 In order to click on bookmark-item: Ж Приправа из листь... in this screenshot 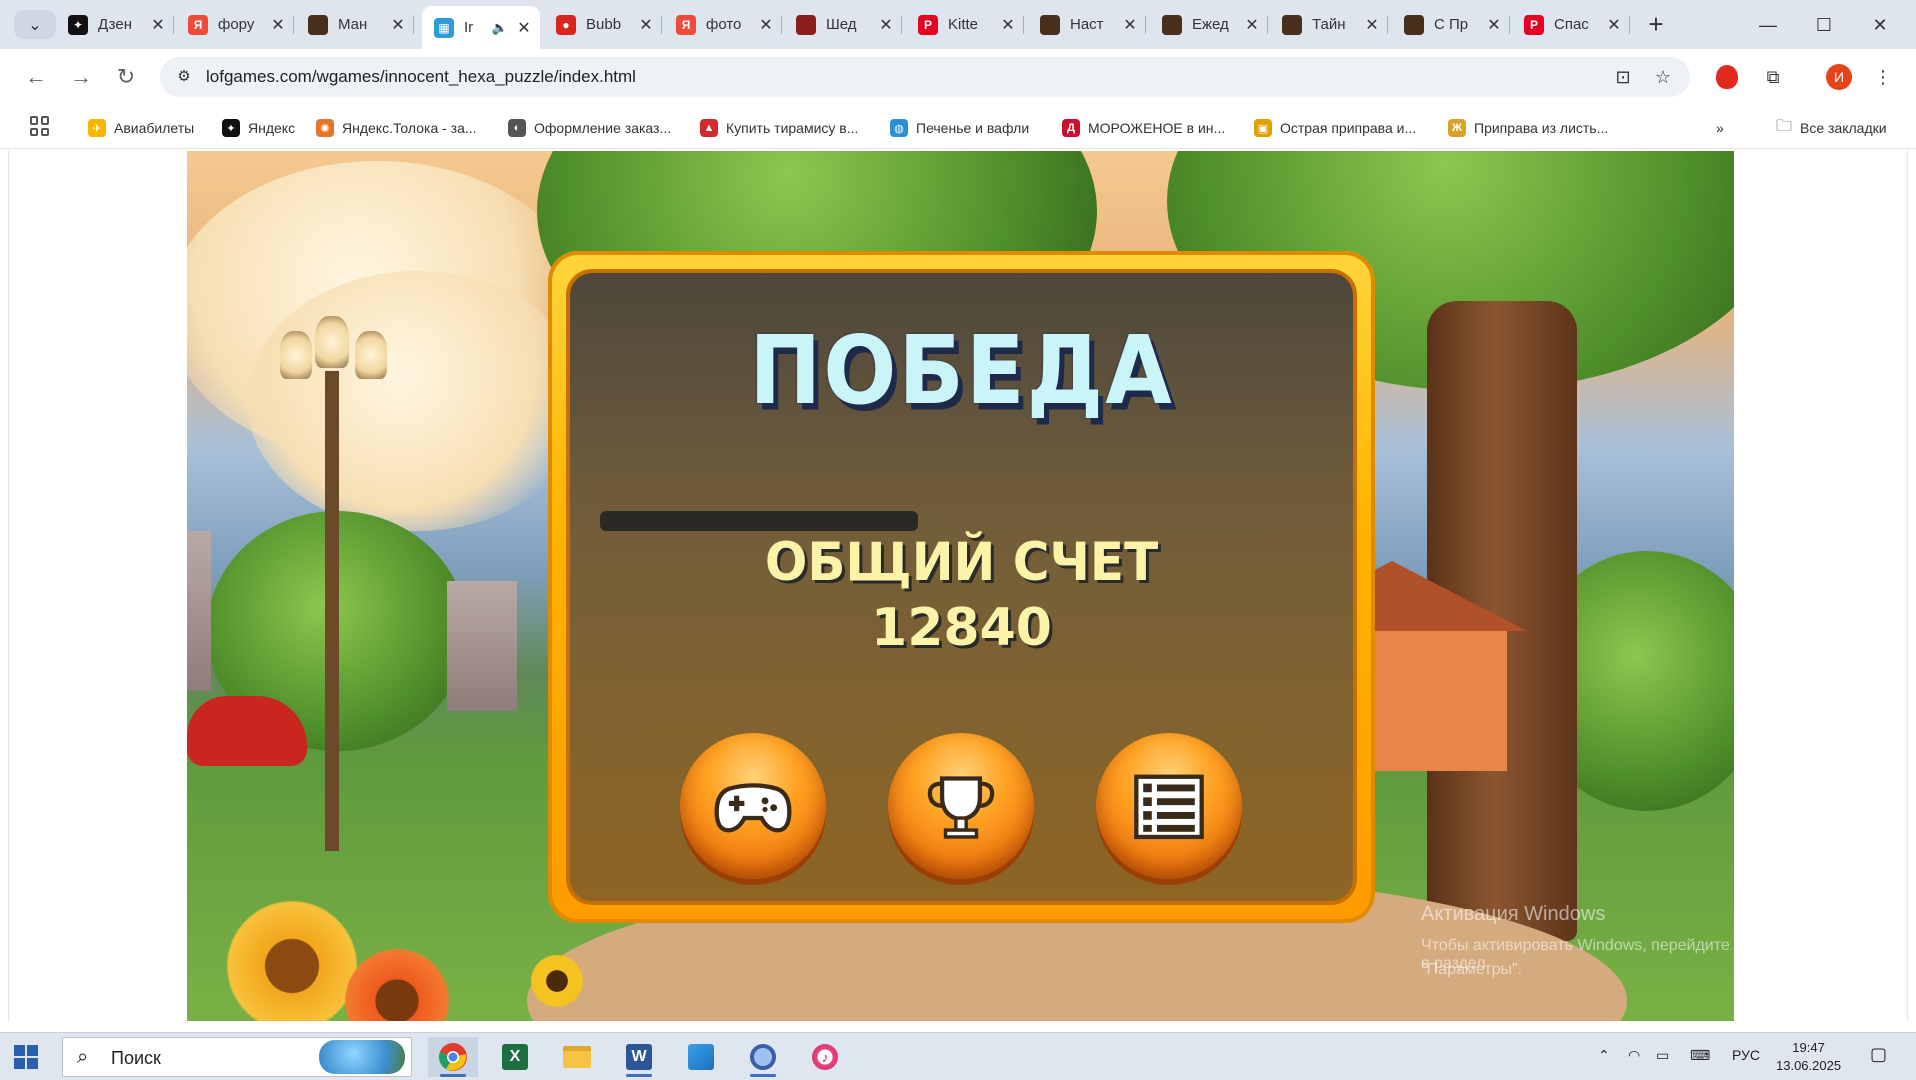, I will do `click(1528, 128)`.